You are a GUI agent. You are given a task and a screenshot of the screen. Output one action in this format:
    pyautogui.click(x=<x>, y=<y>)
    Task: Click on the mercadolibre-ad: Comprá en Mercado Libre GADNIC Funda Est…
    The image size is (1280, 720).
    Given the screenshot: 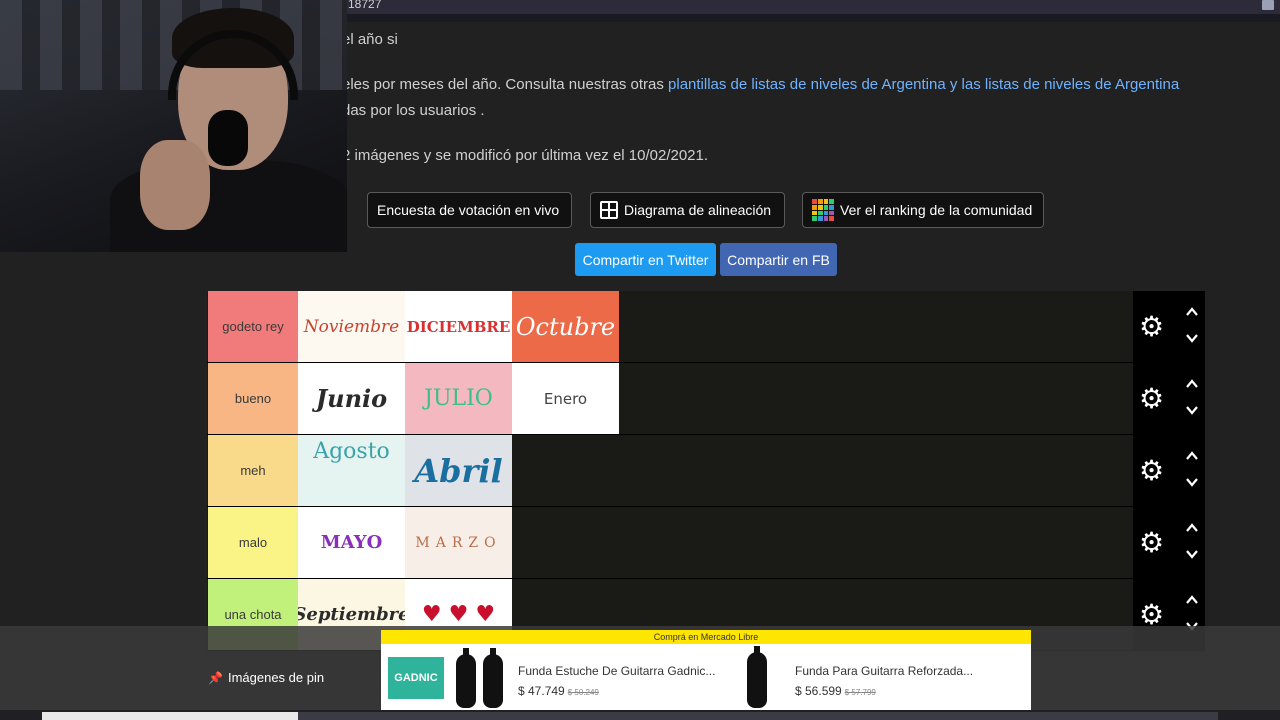 What is the action you would take?
    pyautogui.click(x=706, y=670)
    